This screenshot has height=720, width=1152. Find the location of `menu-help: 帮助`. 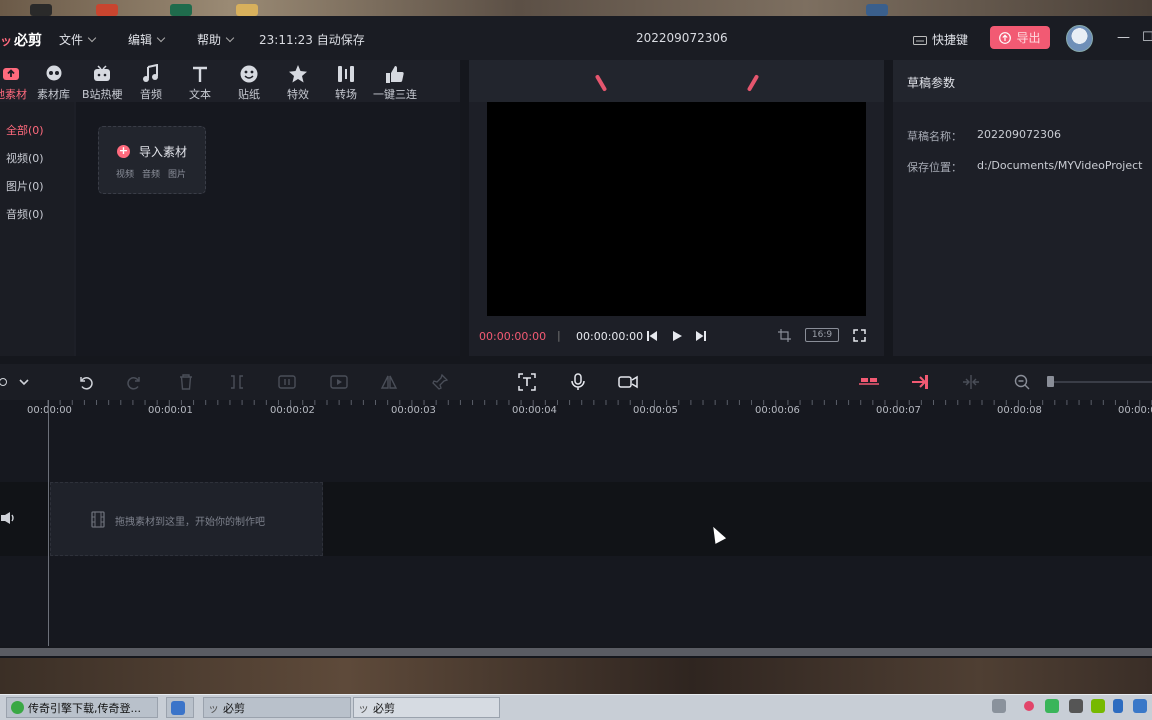

menu-help: 帮助 is located at coordinates (216, 39).